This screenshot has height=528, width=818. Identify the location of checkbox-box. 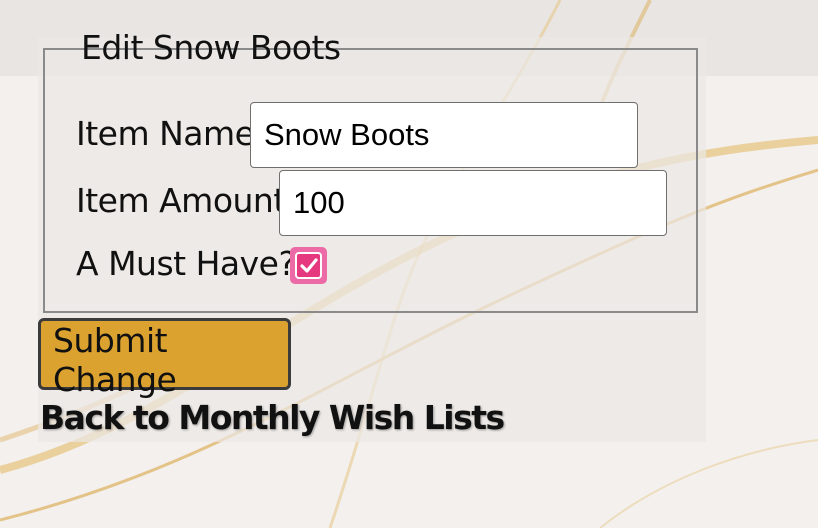
(308, 265).